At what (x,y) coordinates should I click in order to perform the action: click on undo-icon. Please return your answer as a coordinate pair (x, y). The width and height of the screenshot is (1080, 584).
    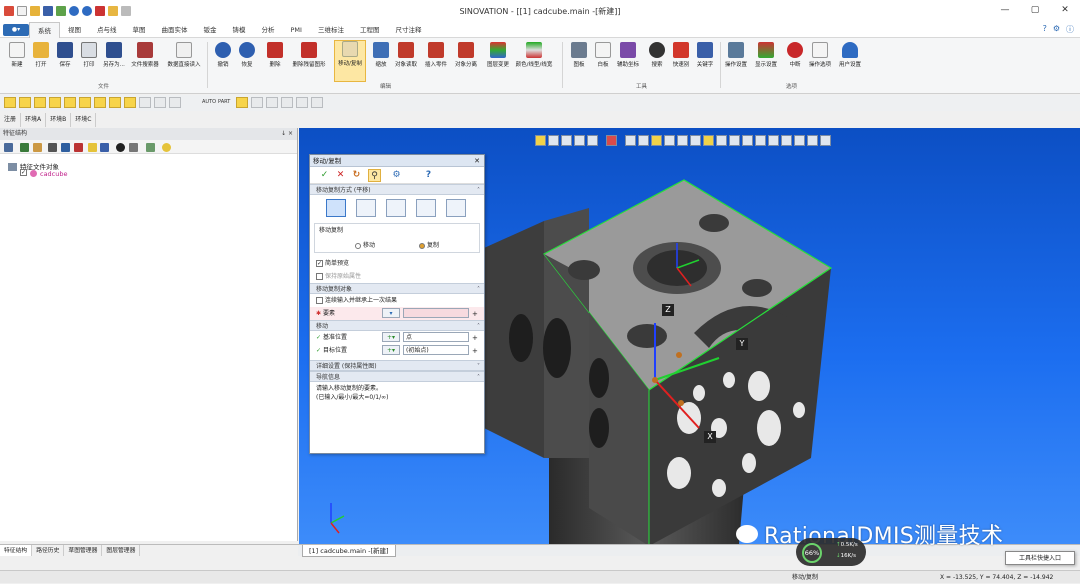
    Looking at the image, I should click on (74, 11).